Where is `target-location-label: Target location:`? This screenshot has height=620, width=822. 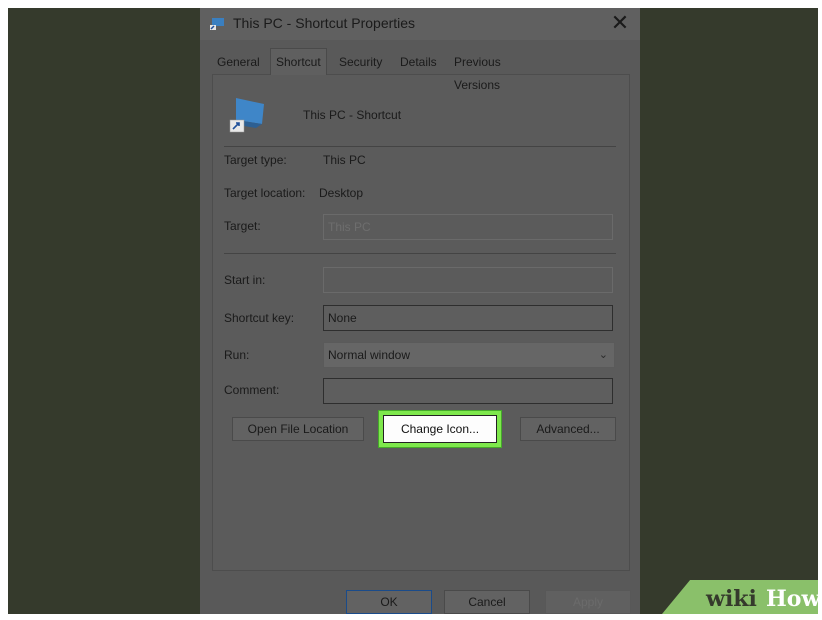
target-location-label: Target location: is located at coordinates (265, 193).